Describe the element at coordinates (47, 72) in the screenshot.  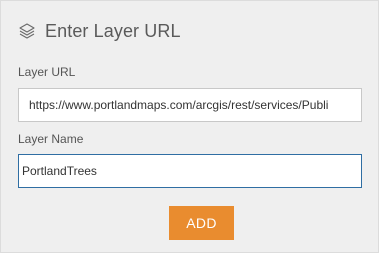
I see `layer-url-label: Layer URL` at that location.